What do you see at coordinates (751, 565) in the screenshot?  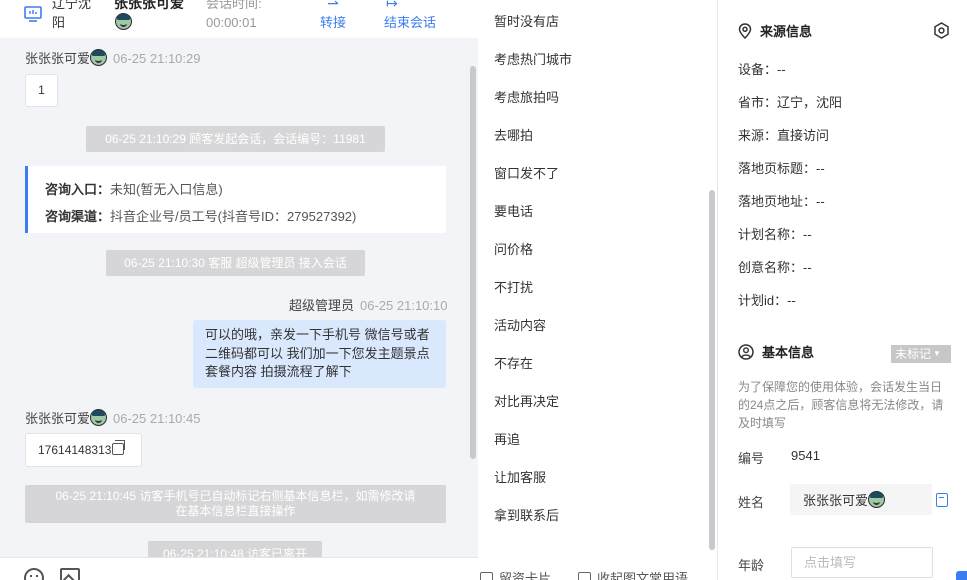 I see `age-label: 年龄` at bounding box center [751, 565].